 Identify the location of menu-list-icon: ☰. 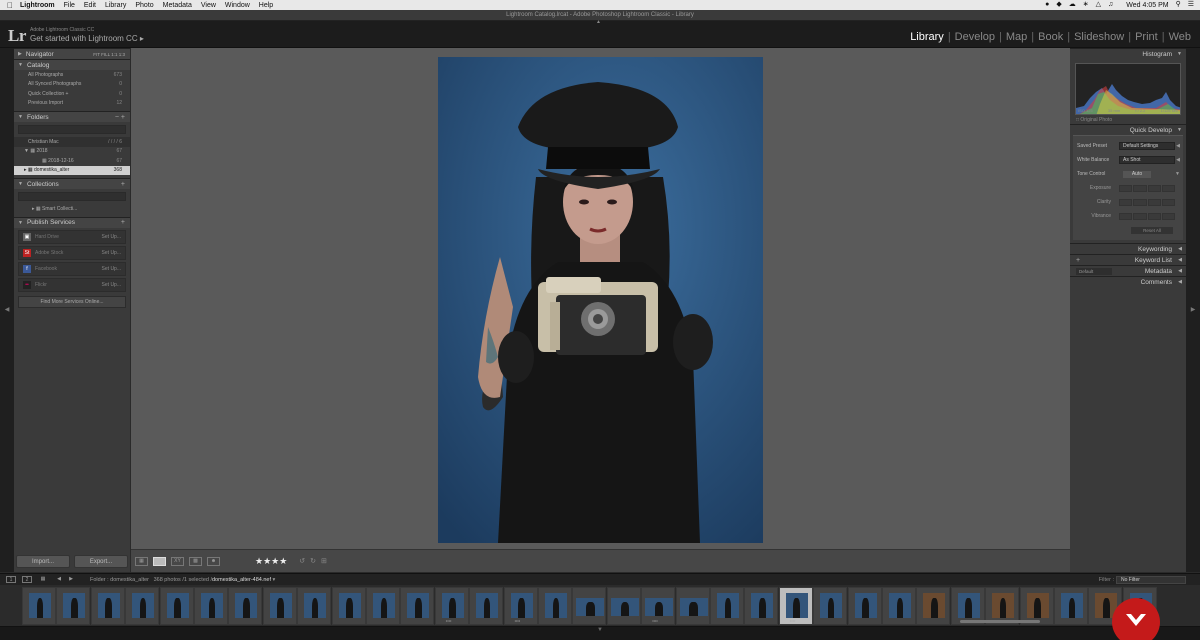
(1191, 5).